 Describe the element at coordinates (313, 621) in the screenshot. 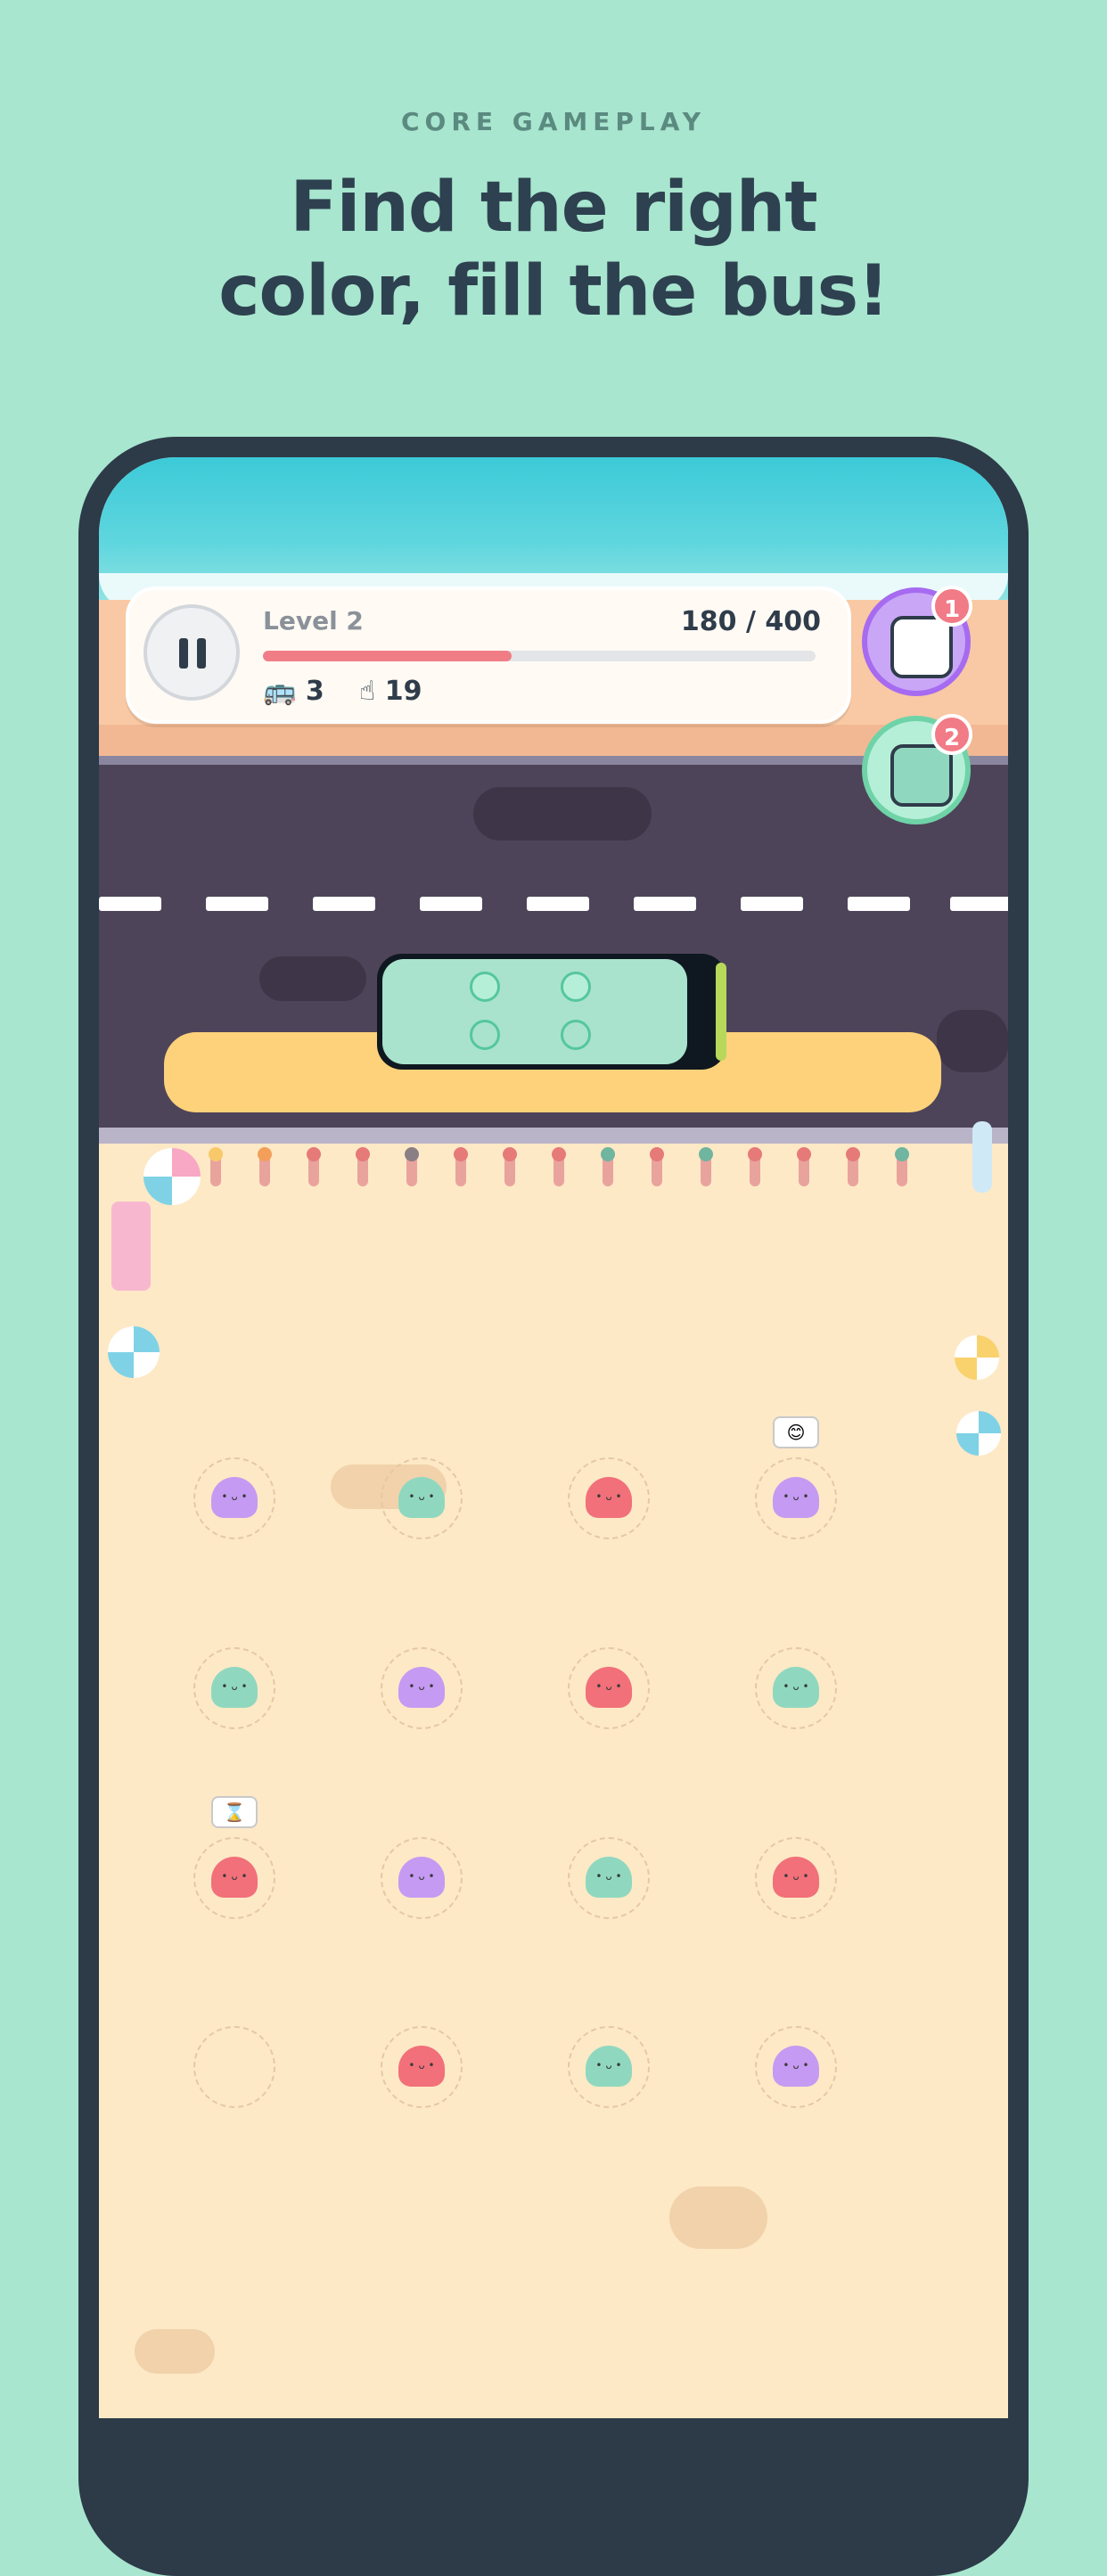

I see `level-label: Level 2` at that location.